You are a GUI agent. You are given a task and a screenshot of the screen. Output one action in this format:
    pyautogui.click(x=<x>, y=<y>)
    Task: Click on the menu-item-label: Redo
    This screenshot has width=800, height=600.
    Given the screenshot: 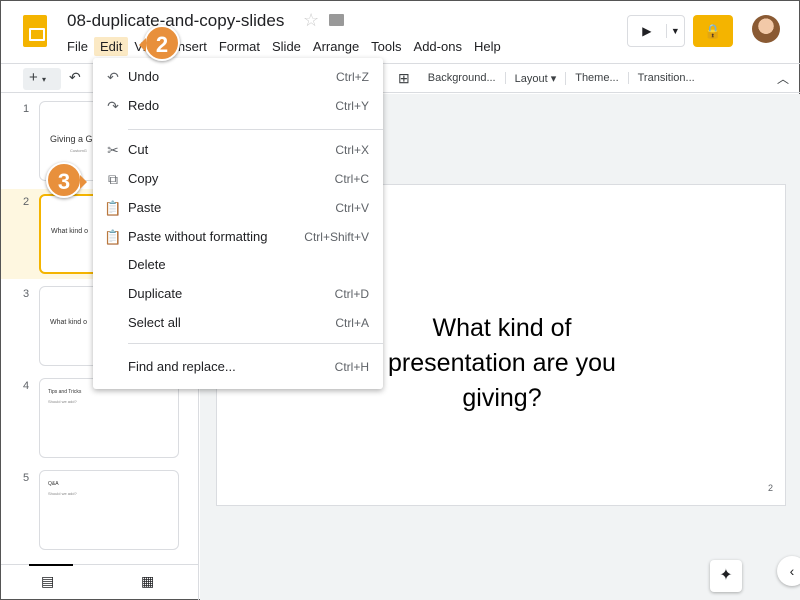 What is the action you would take?
    pyautogui.click(x=144, y=105)
    